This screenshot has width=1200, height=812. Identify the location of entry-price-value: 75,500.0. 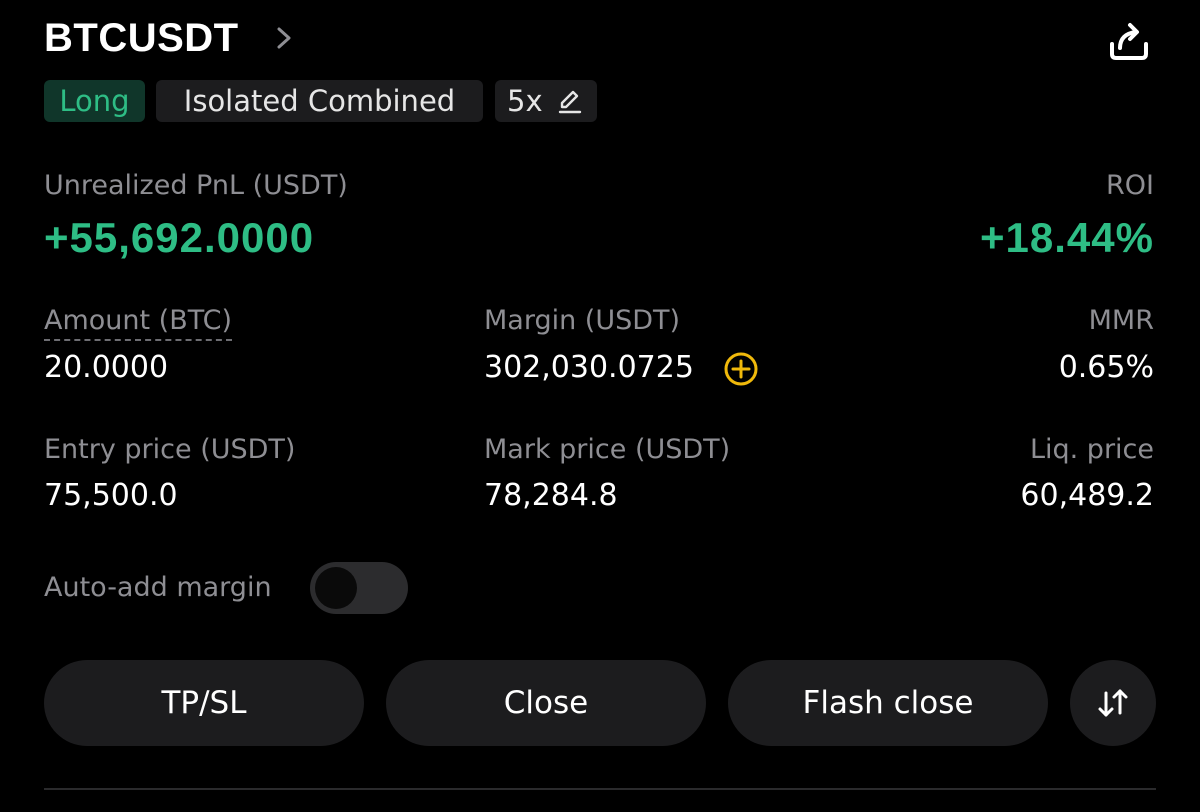
(111, 495).